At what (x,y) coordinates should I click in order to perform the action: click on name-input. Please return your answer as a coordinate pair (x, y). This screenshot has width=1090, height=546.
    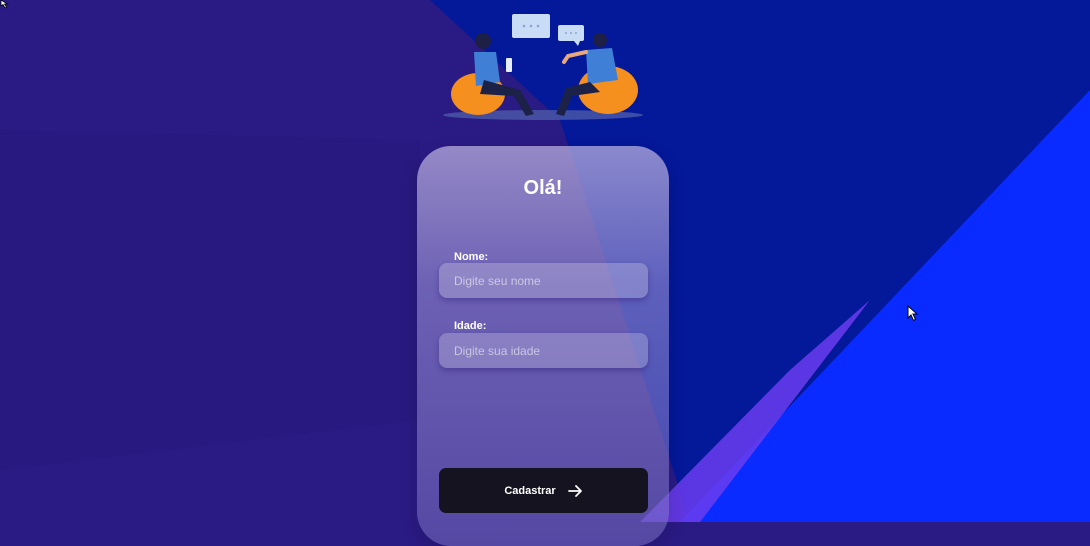
    Looking at the image, I should click on (543, 280).